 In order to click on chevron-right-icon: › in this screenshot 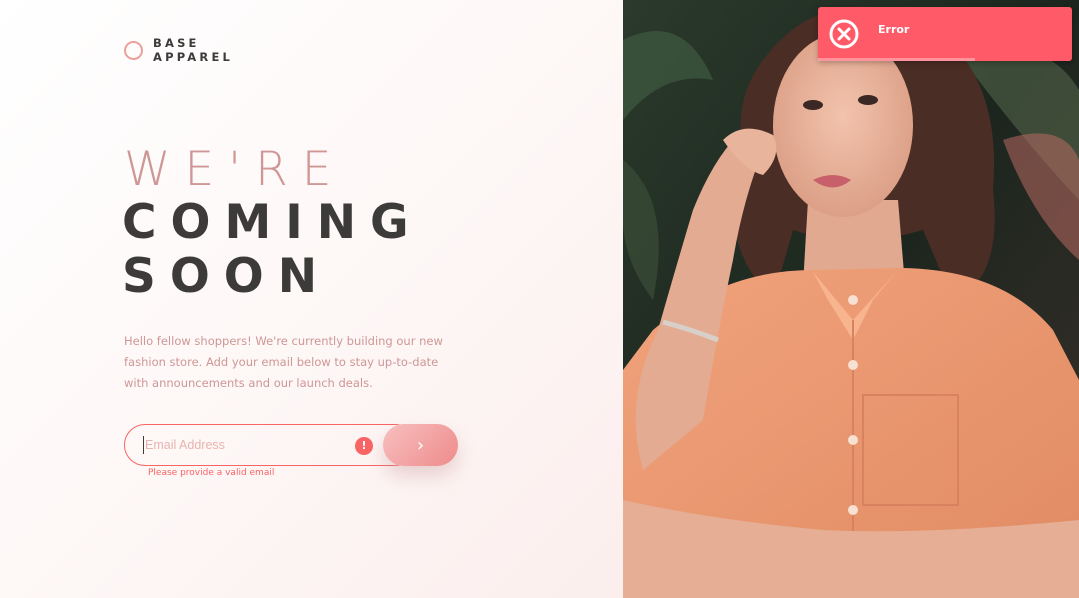, I will do `click(420, 445)`.